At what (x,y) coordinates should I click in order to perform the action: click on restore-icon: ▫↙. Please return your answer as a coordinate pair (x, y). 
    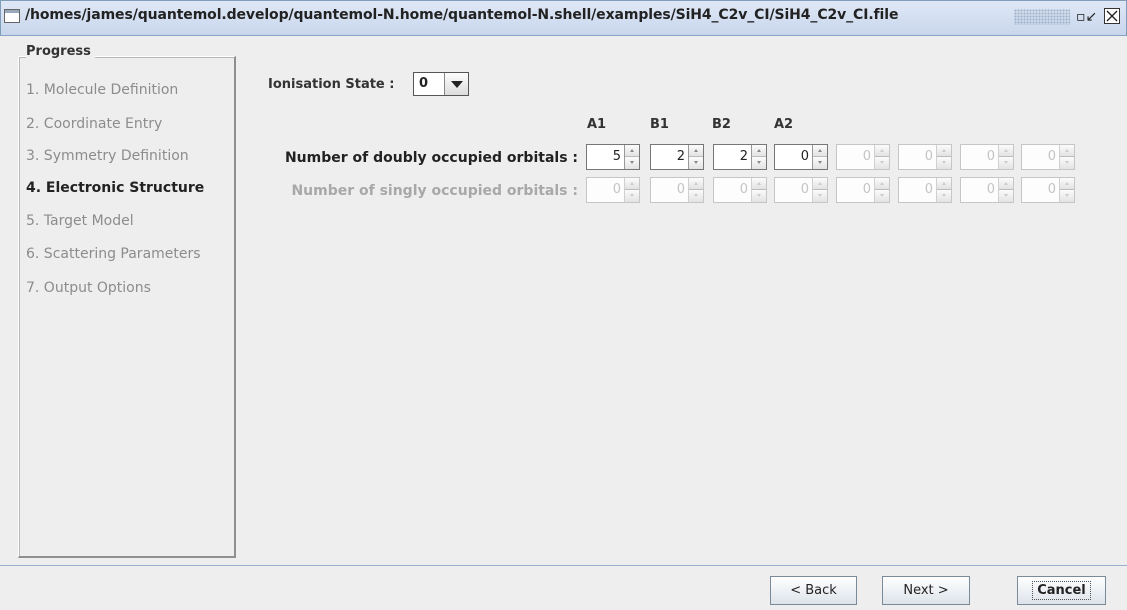
    Looking at the image, I should click on (1086, 17).